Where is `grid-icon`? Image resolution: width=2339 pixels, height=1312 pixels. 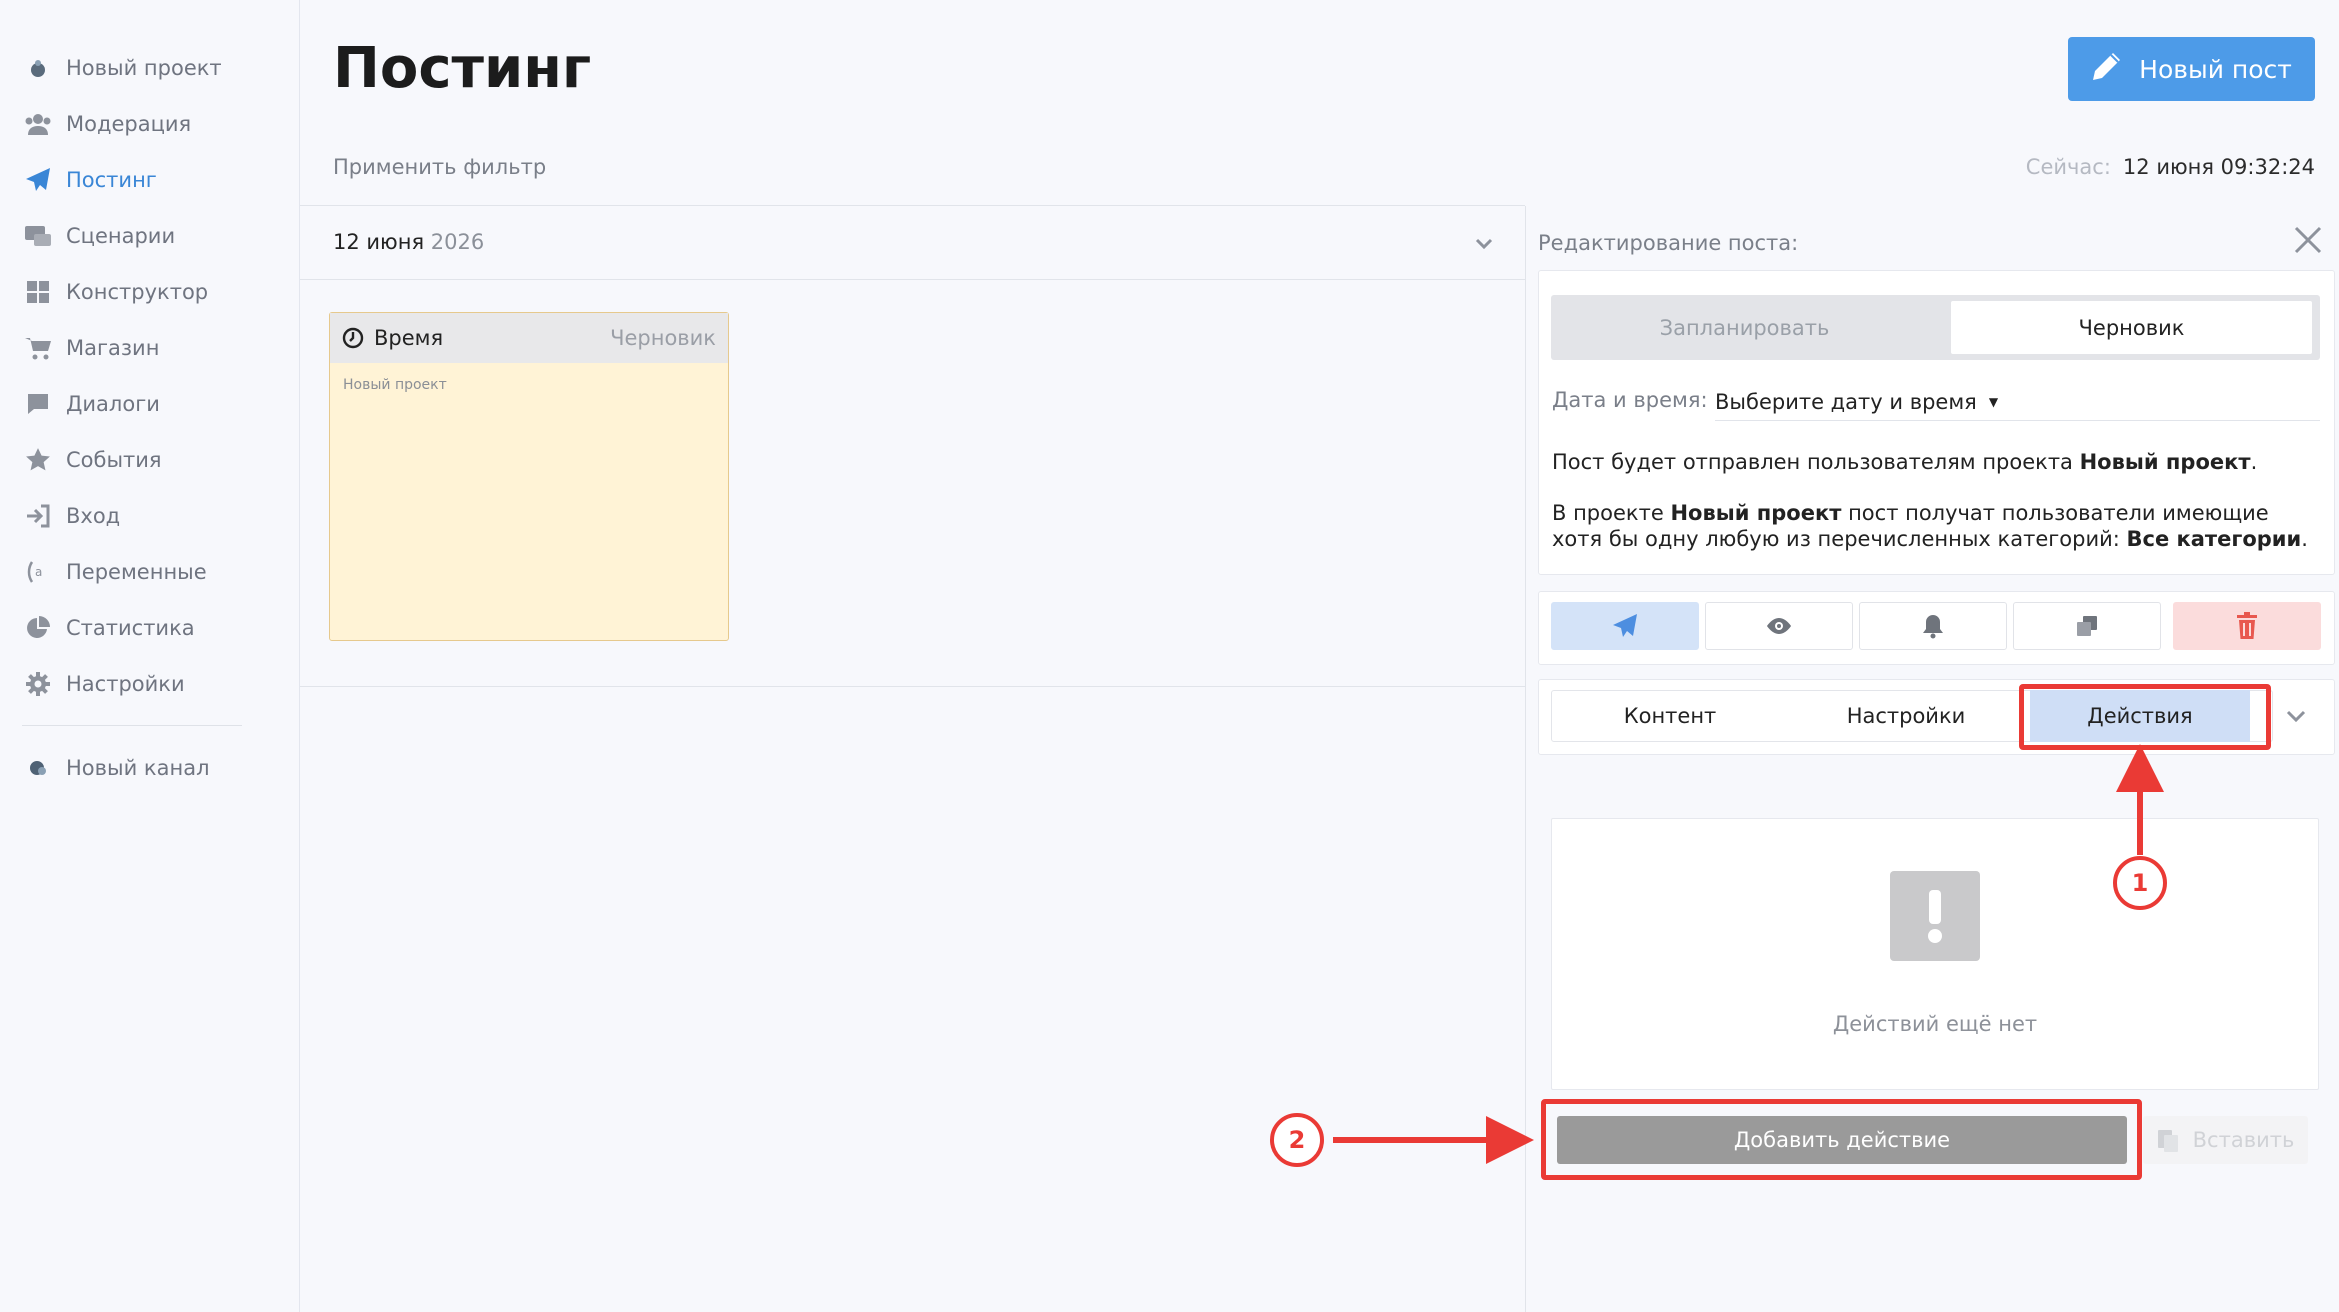 grid-icon is located at coordinates (38, 292).